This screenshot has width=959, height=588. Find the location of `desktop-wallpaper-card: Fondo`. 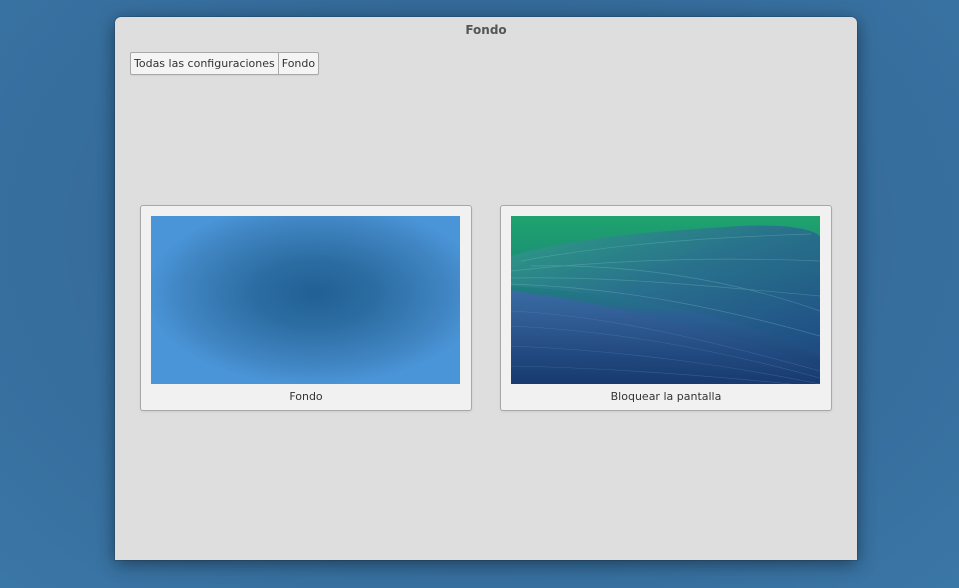

desktop-wallpaper-card: Fondo is located at coordinates (306, 308).